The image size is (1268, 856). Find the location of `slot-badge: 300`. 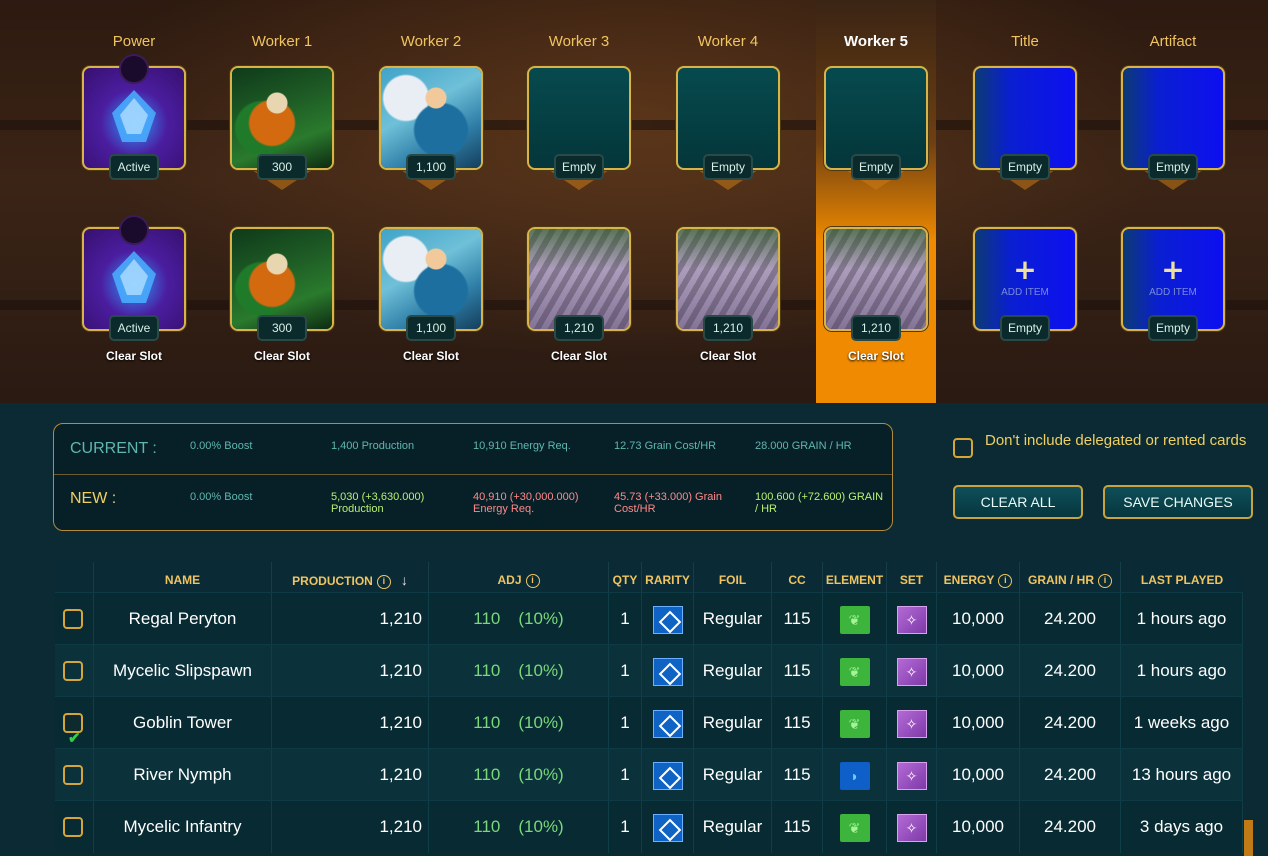

slot-badge: 300 is located at coordinates (282, 328).